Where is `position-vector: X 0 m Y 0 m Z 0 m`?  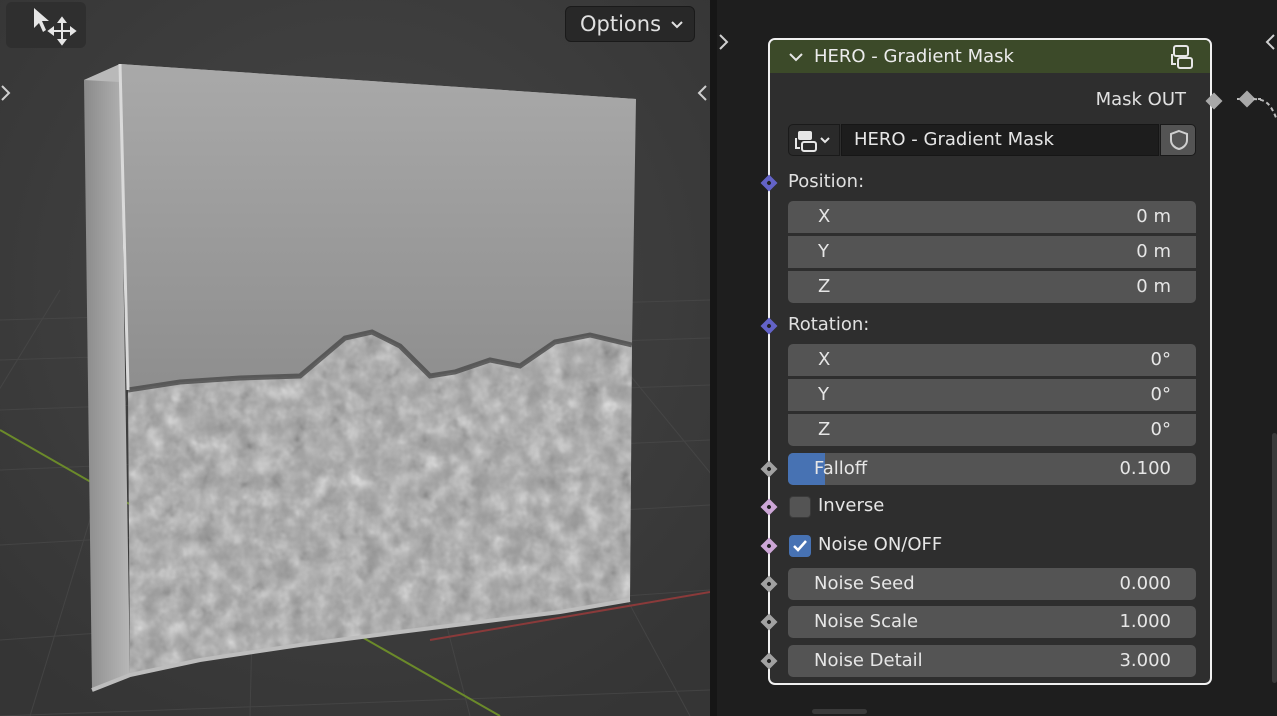 position-vector: X 0 m Y 0 m Z 0 m is located at coordinates (992, 252).